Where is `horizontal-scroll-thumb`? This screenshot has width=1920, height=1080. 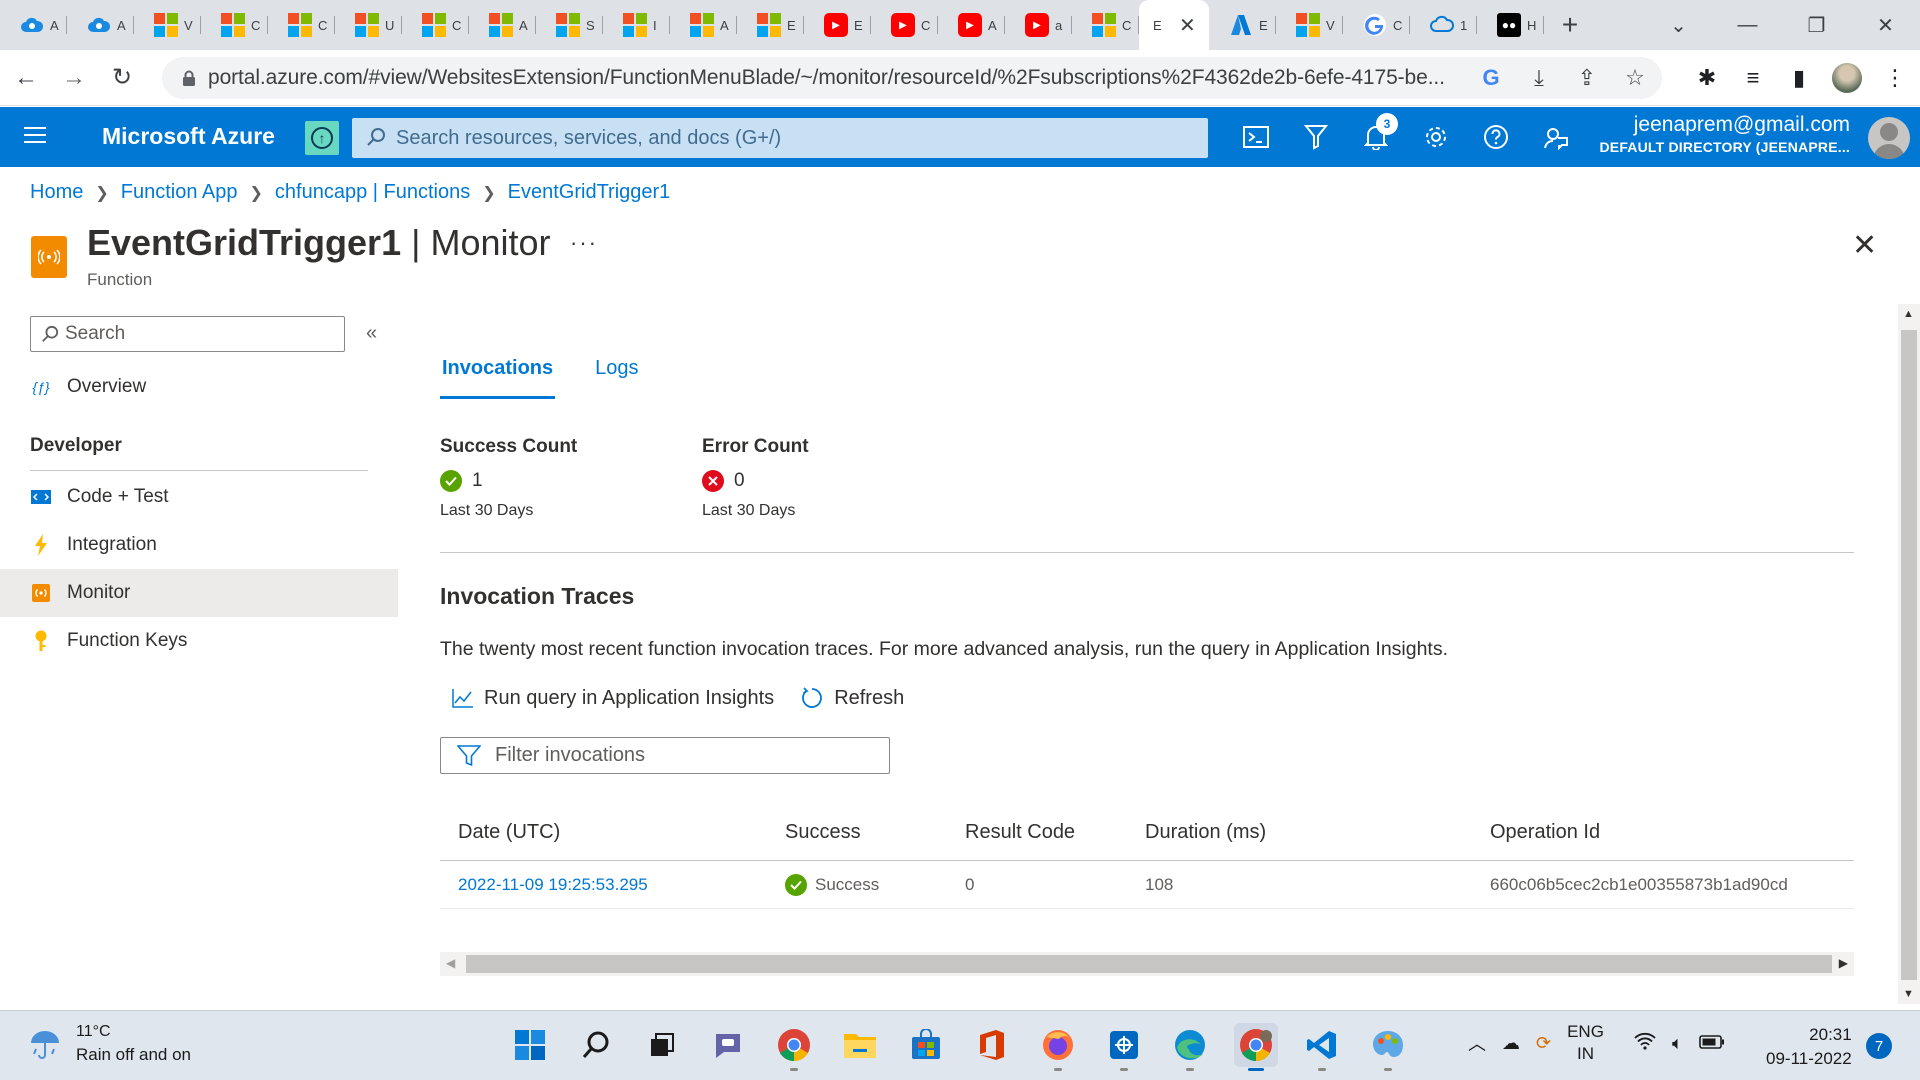 horizontal-scroll-thumb is located at coordinates (1149, 964).